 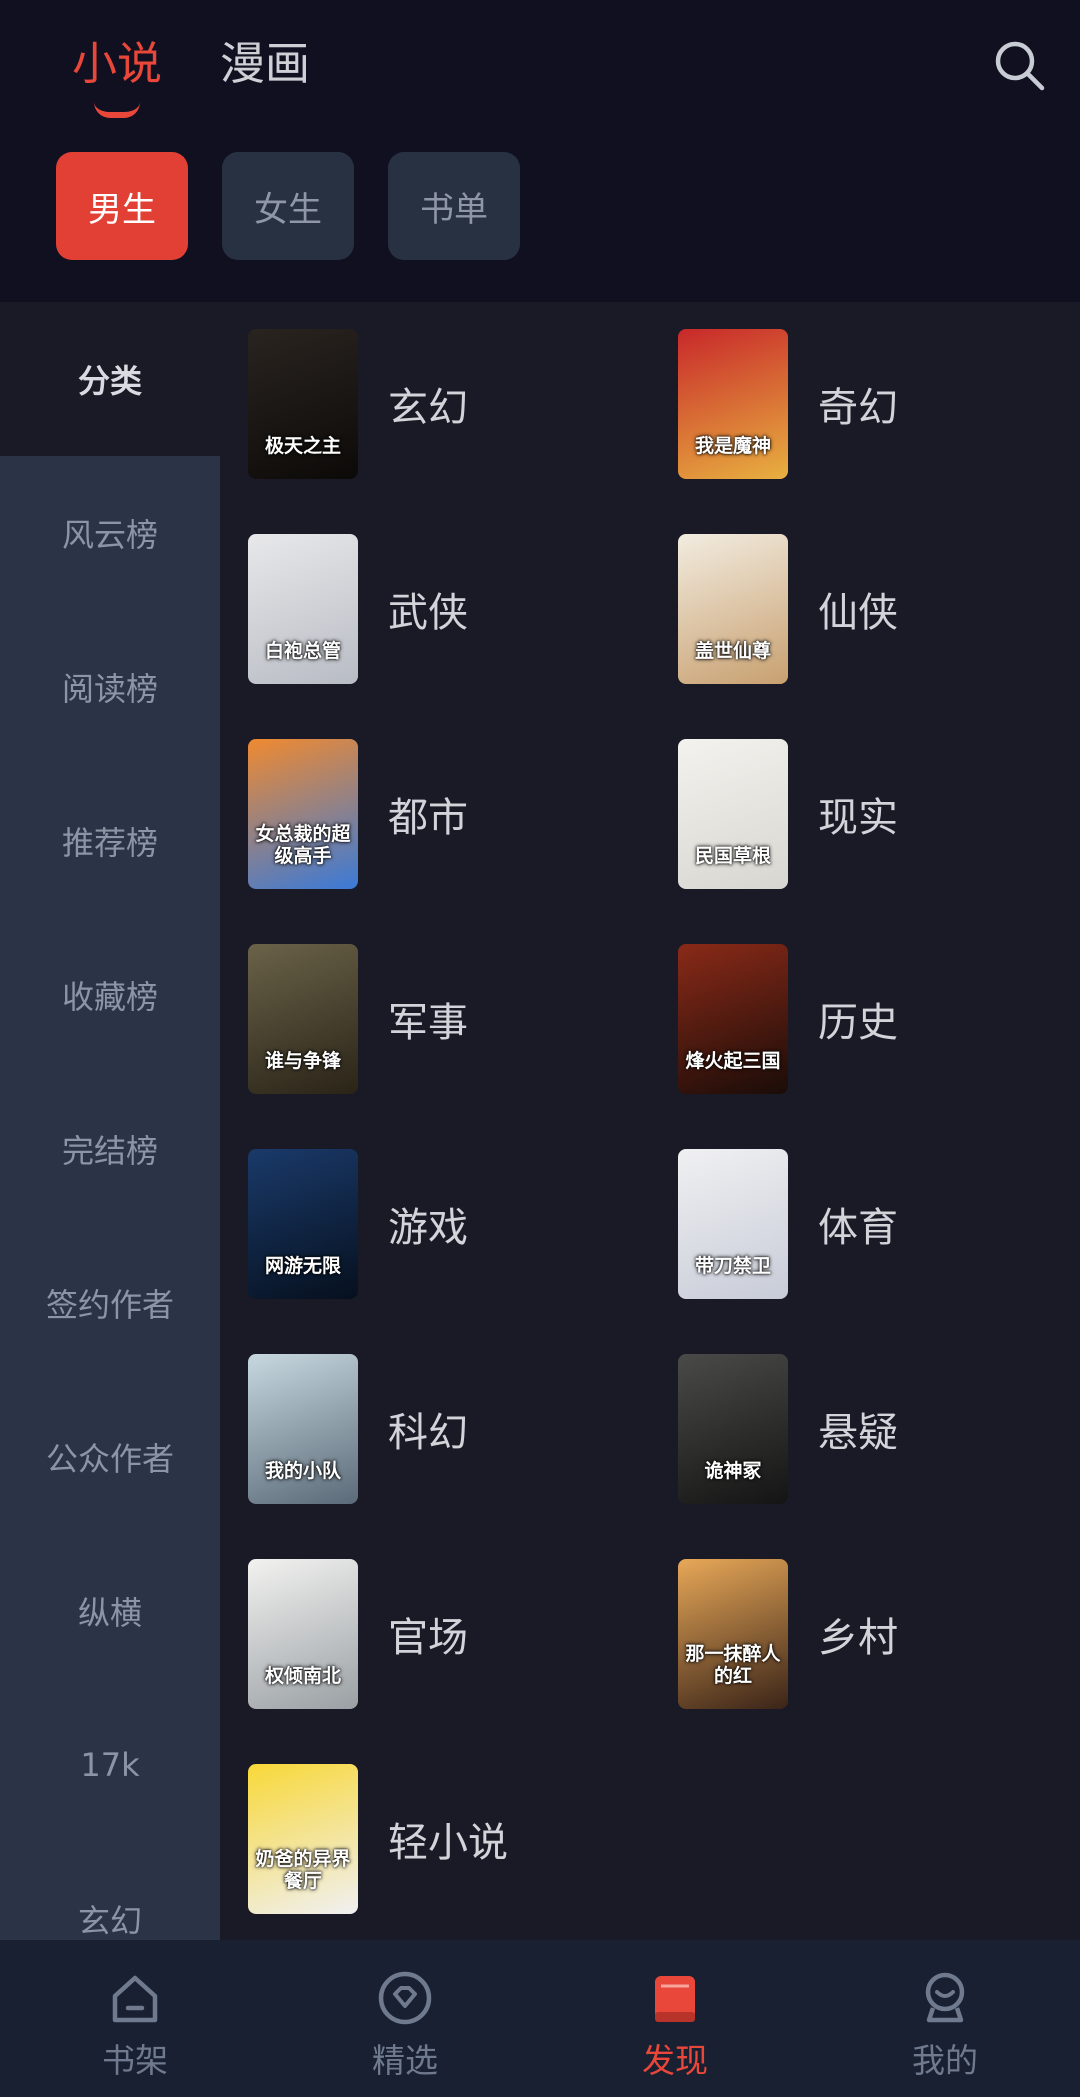 What do you see at coordinates (428, 1228) in the screenshot?
I see `category-label: 游戏` at bounding box center [428, 1228].